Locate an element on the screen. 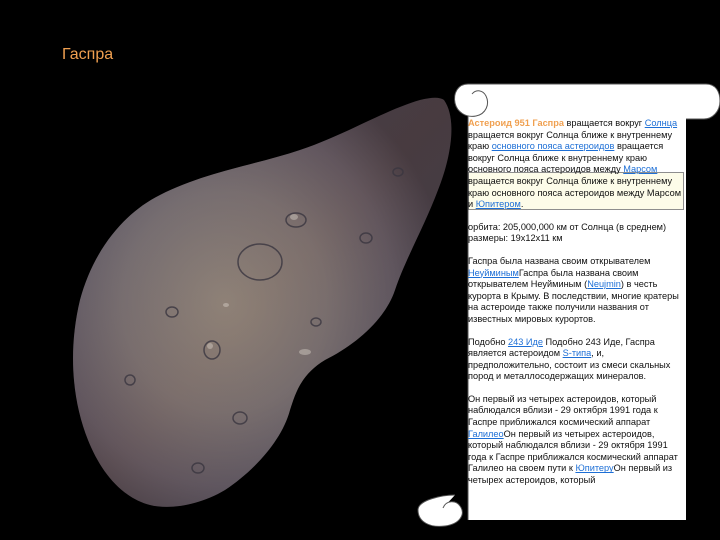 The height and width of the screenshot is (540, 720). link-galileo: Галилео is located at coordinates (486, 434).